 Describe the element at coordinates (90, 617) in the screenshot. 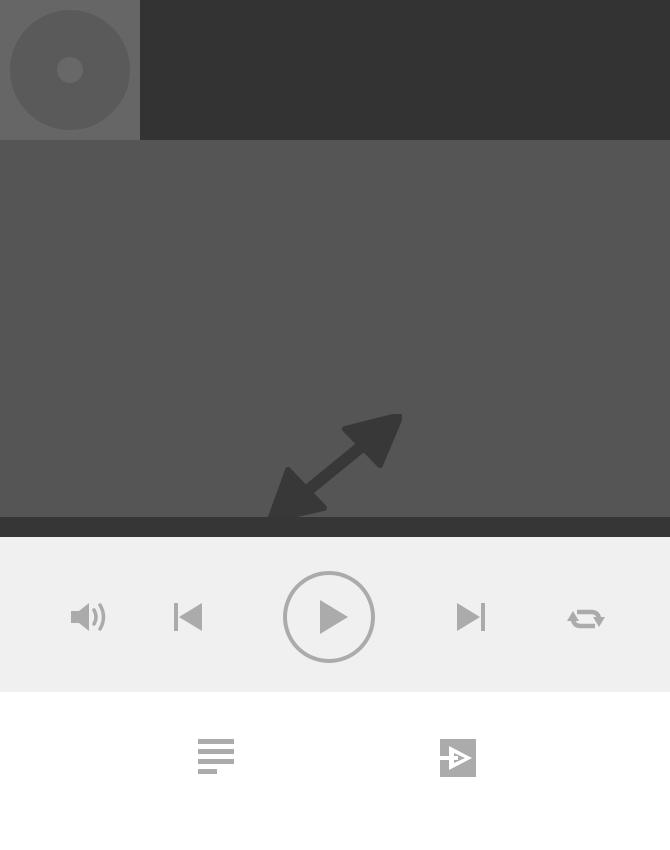

I see `volume-icon` at that location.